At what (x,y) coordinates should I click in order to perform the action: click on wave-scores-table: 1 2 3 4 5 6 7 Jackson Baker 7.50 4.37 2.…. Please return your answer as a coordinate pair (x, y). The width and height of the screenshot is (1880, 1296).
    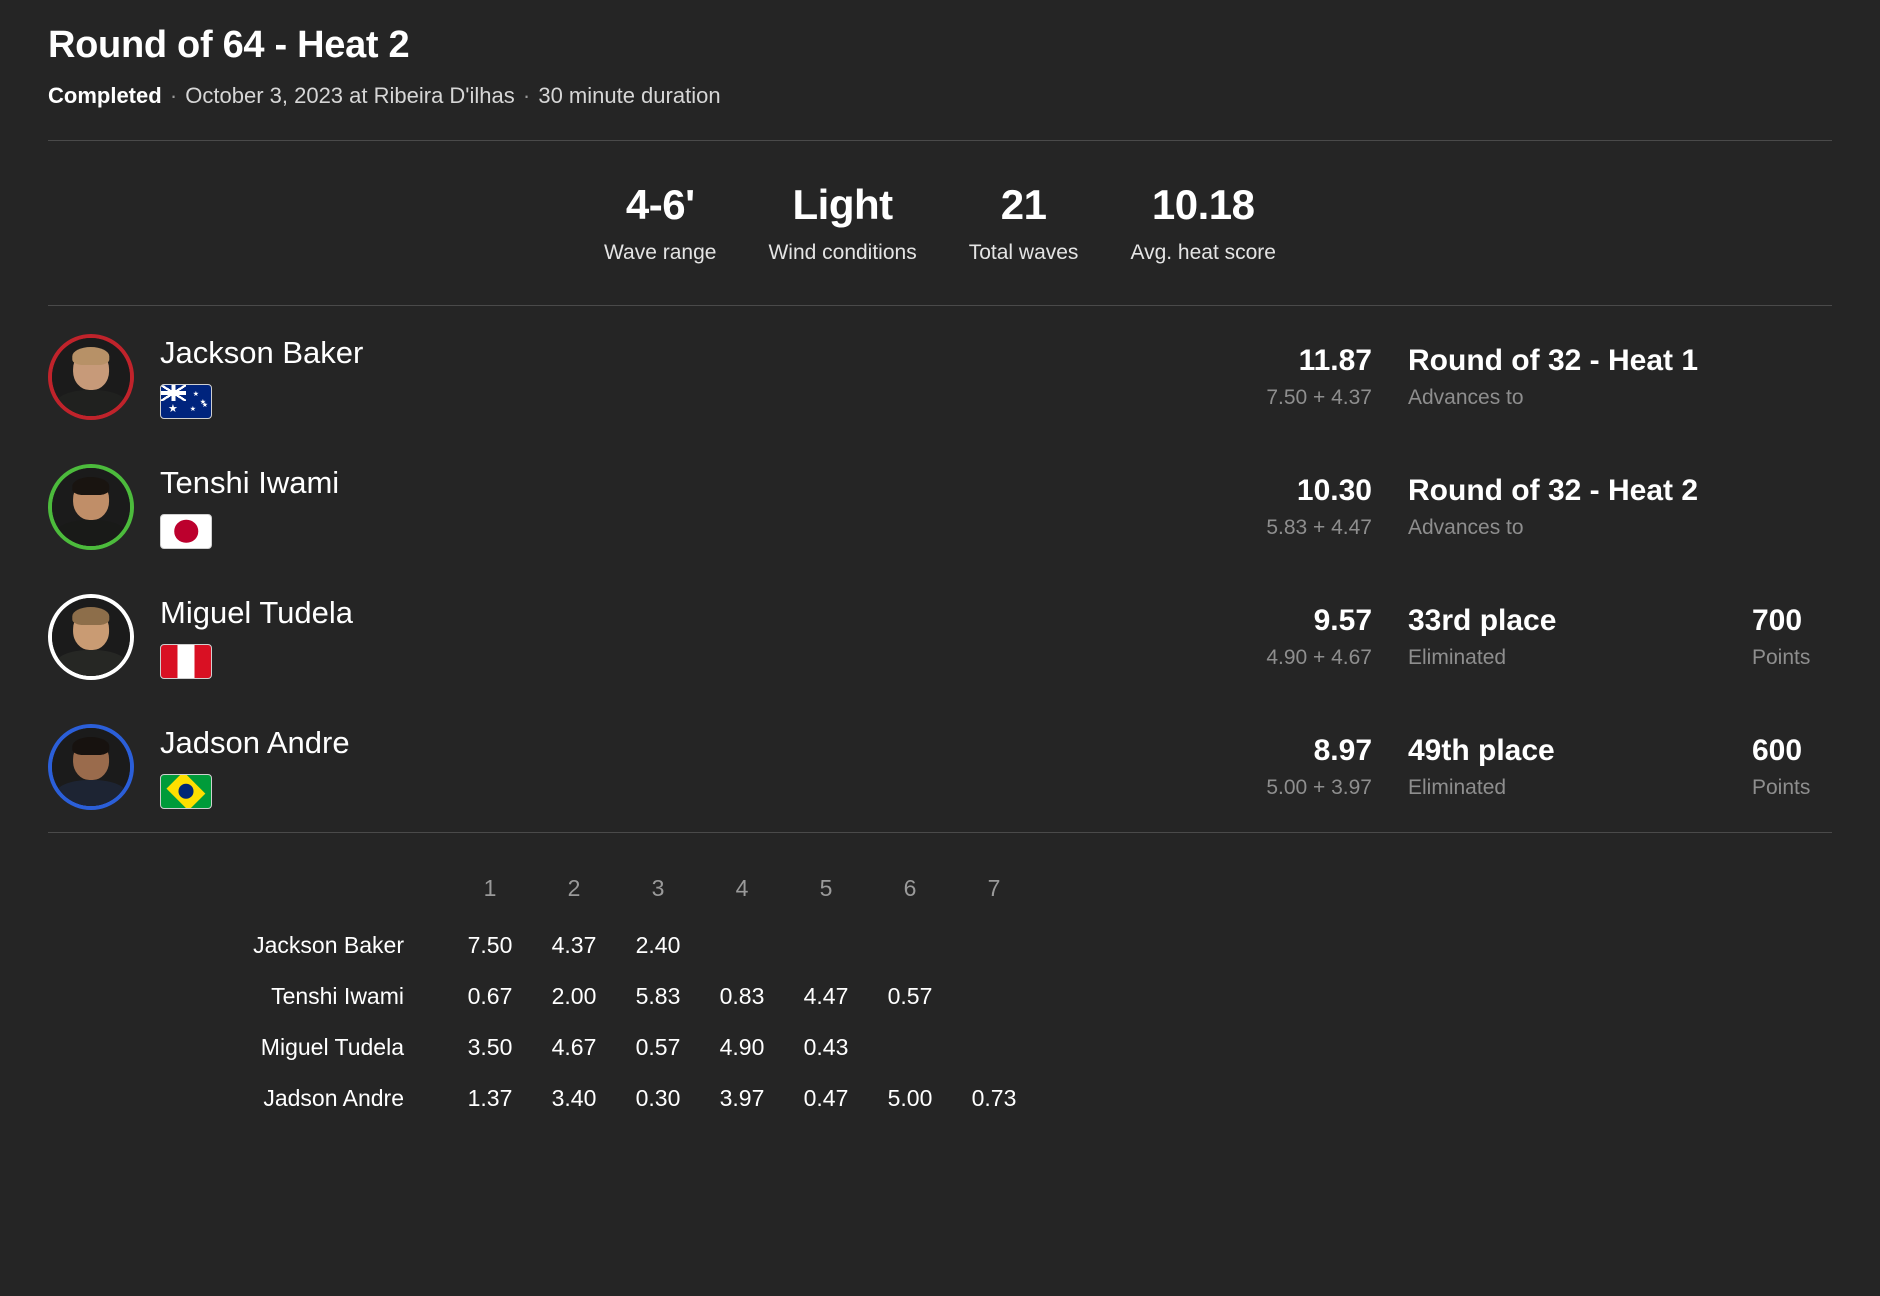
    Looking at the image, I should click on (617, 993).